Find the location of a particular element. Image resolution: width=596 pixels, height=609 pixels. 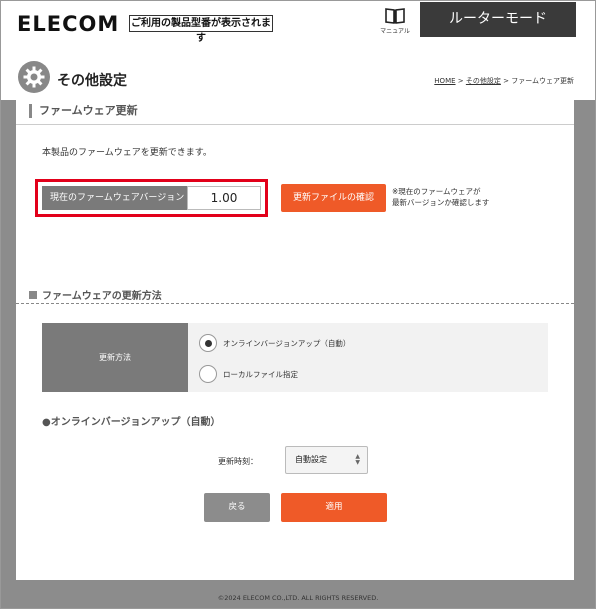

radio-label: ローカルファイル指定 is located at coordinates (260, 374).